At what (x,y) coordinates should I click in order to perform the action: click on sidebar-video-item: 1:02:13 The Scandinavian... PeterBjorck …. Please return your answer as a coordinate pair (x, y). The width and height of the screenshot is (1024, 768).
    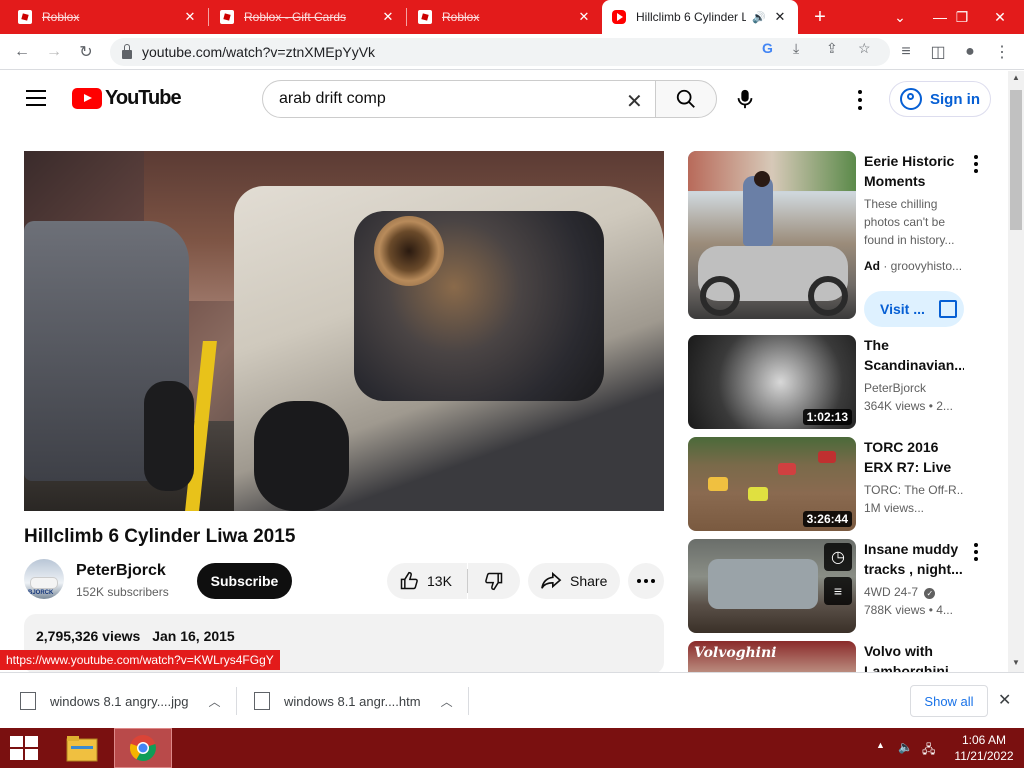
    Looking at the image, I should click on (838, 382).